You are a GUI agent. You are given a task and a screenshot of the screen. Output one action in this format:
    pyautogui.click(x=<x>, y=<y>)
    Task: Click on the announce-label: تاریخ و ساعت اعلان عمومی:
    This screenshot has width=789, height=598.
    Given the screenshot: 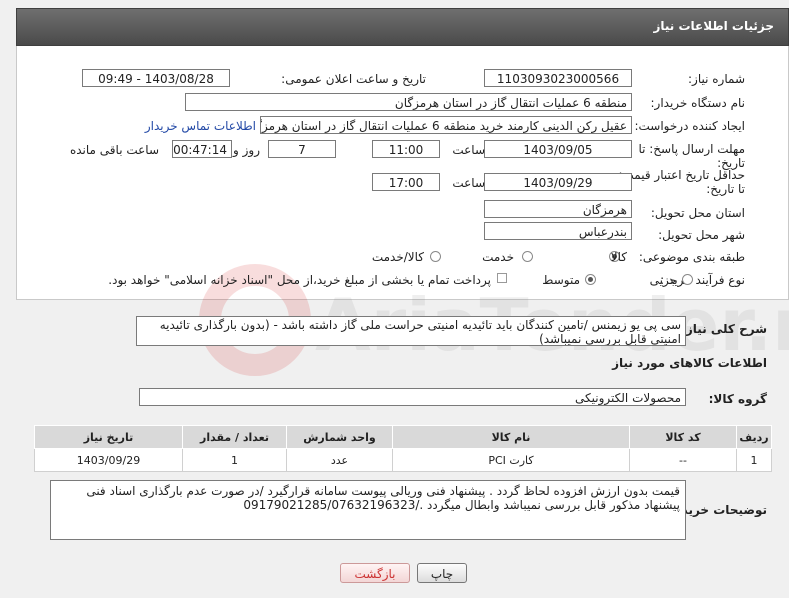 What is the action you would take?
    pyautogui.click(x=353, y=79)
    